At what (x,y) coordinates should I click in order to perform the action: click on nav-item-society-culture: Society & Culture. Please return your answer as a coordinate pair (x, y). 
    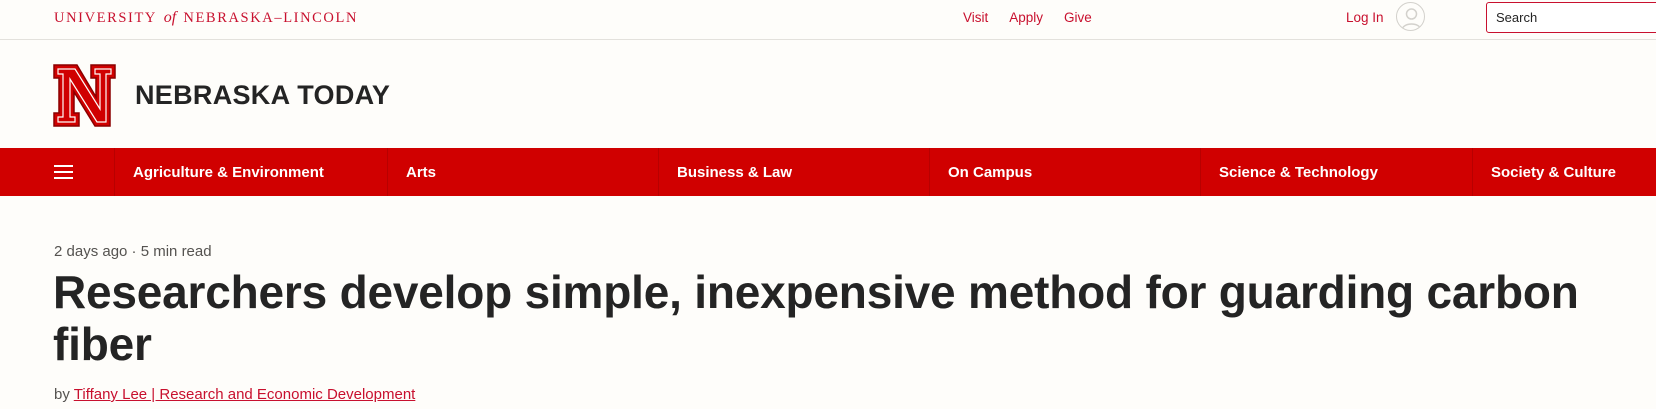
    Looking at the image, I should click on (1564, 172).